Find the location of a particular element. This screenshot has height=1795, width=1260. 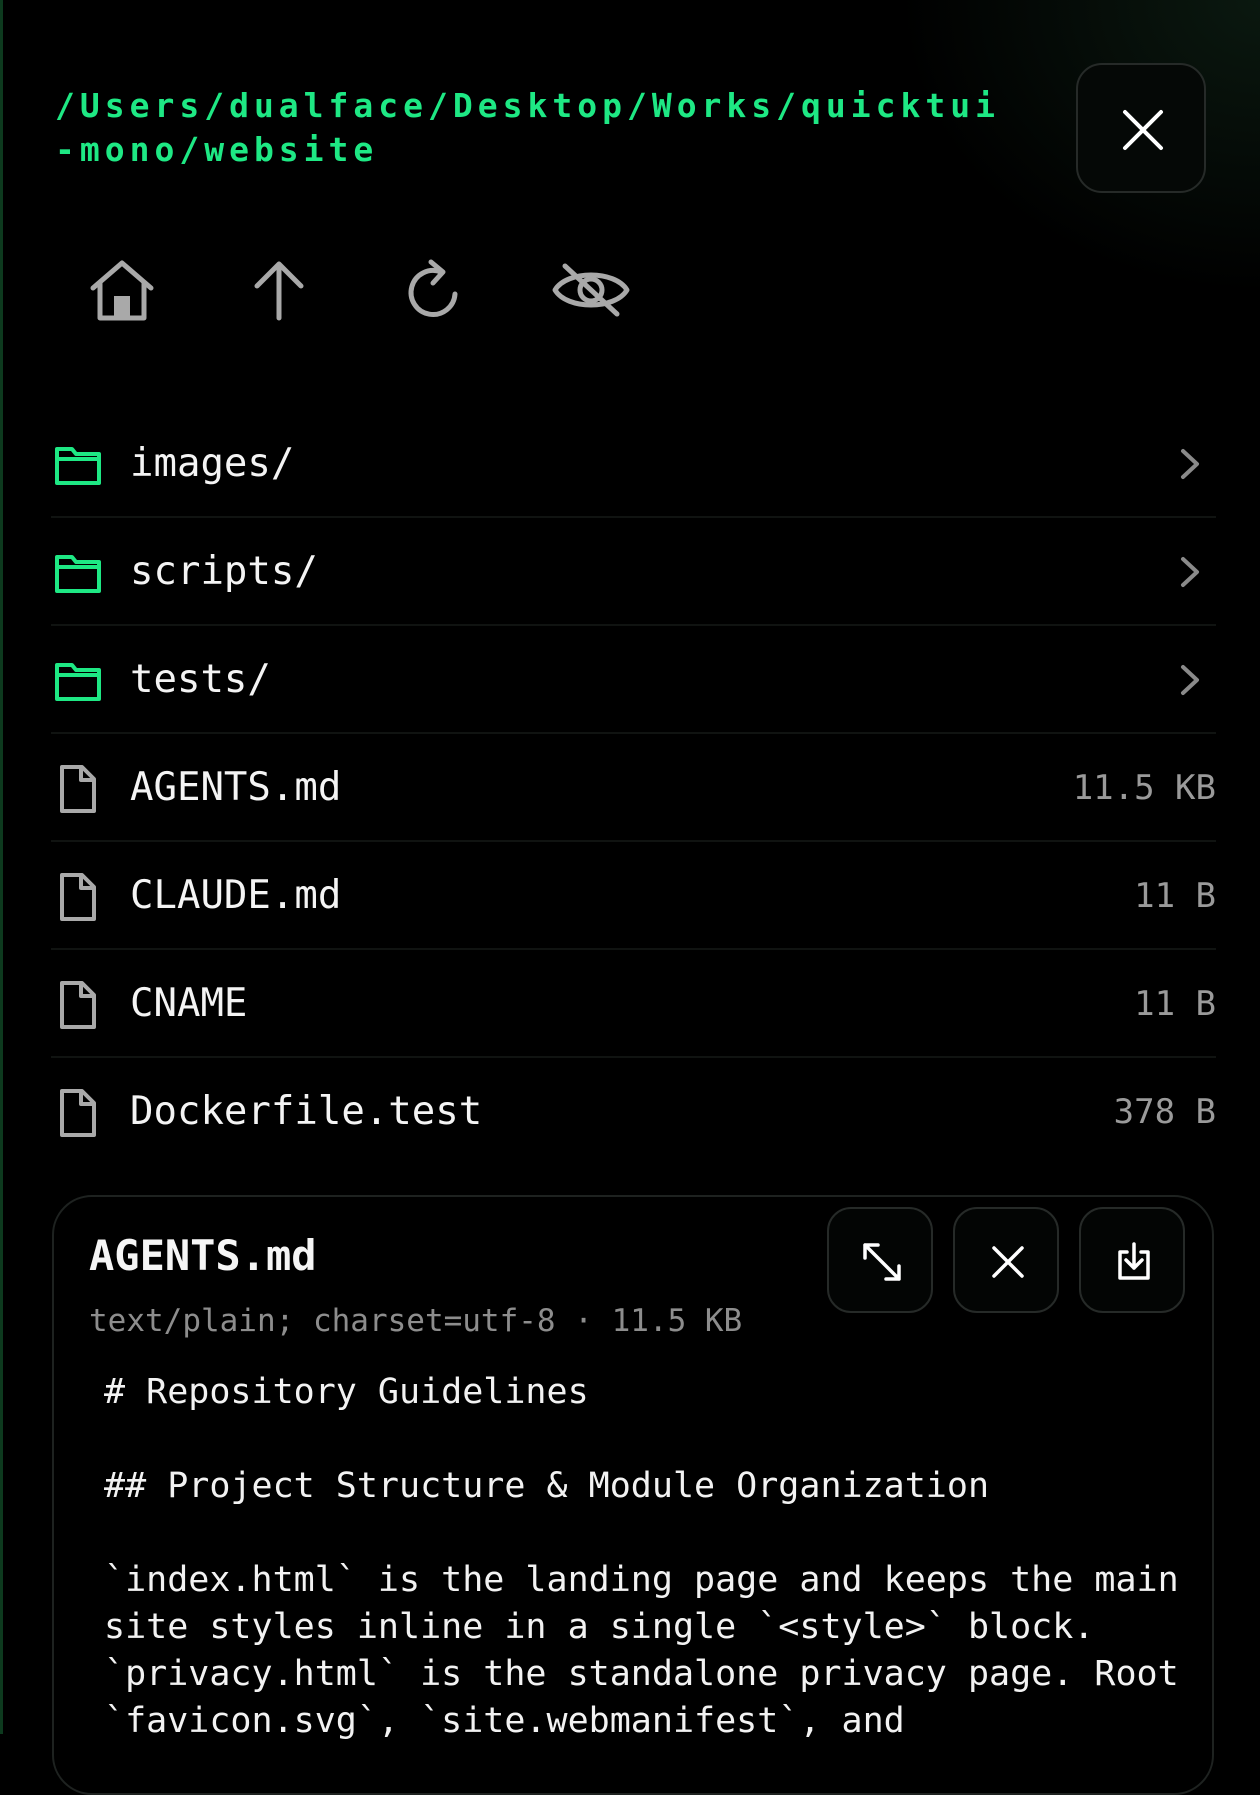

list-item-file: AGENTS.md 11.5 KB is located at coordinates (633, 788).